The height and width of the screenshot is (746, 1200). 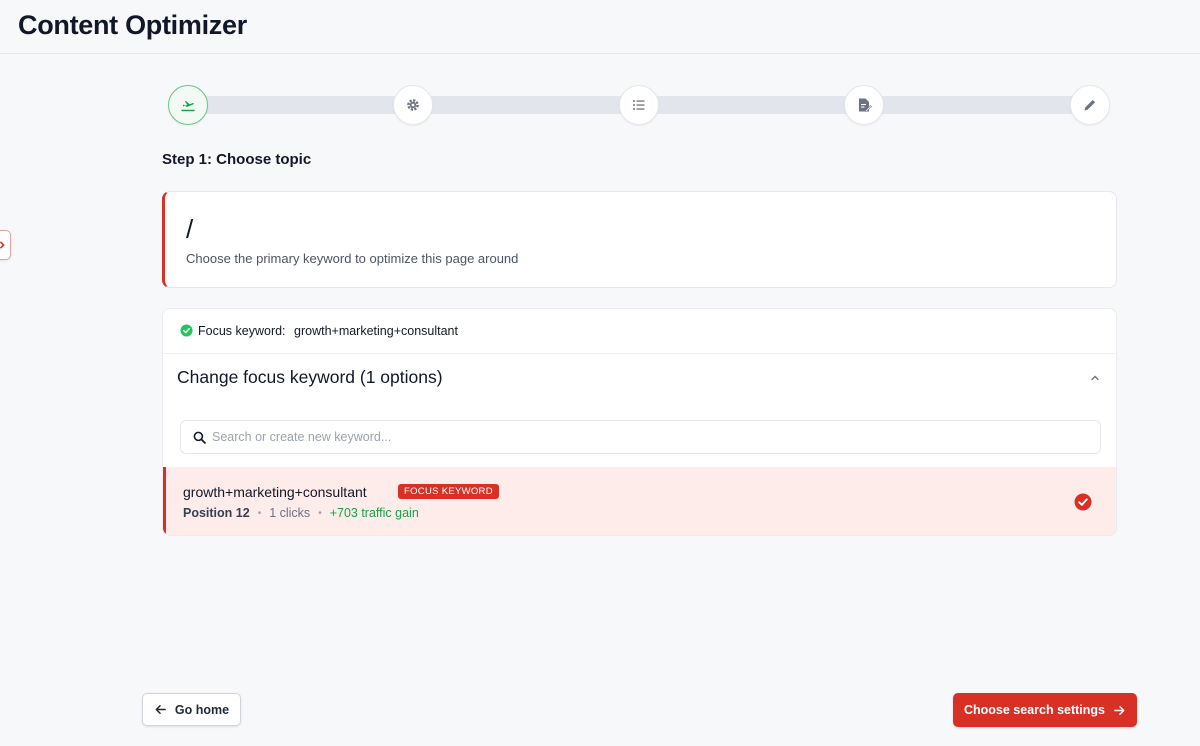 What do you see at coordinates (2, 245) in the screenshot?
I see `chevron-right-icon` at bounding box center [2, 245].